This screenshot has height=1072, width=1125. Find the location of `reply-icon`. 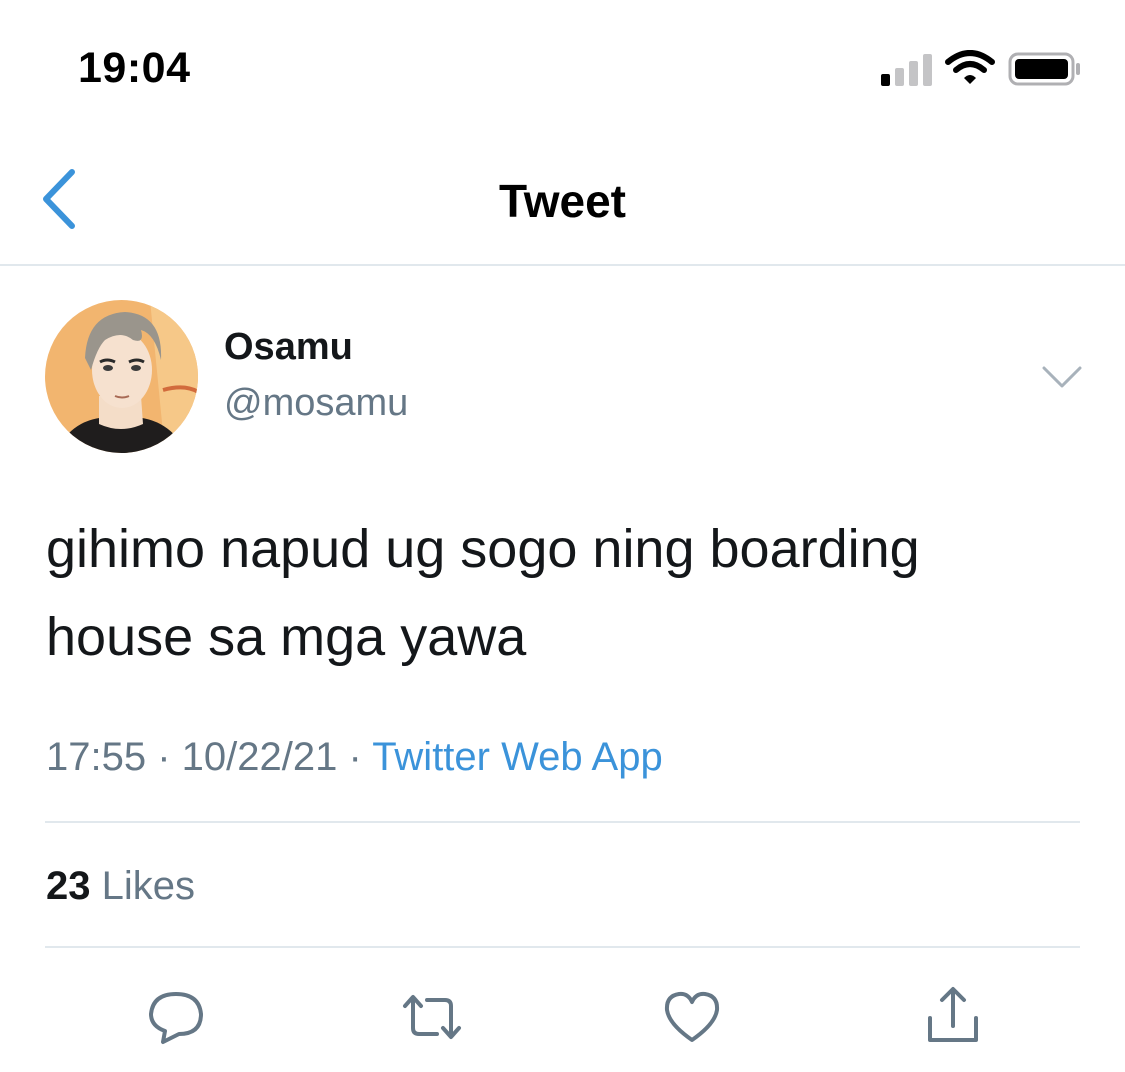

reply-icon is located at coordinates (176, 1018).